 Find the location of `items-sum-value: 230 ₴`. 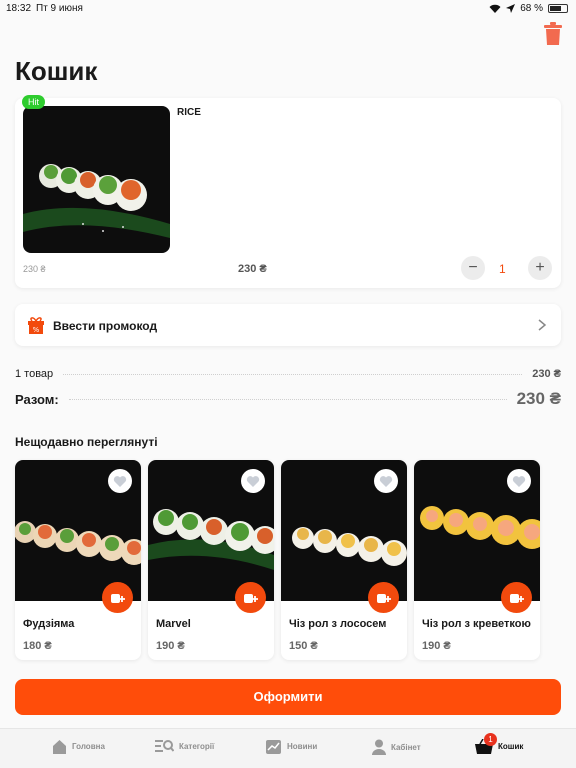

items-sum-value: 230 ₴ is located at coordinates (546, 374).